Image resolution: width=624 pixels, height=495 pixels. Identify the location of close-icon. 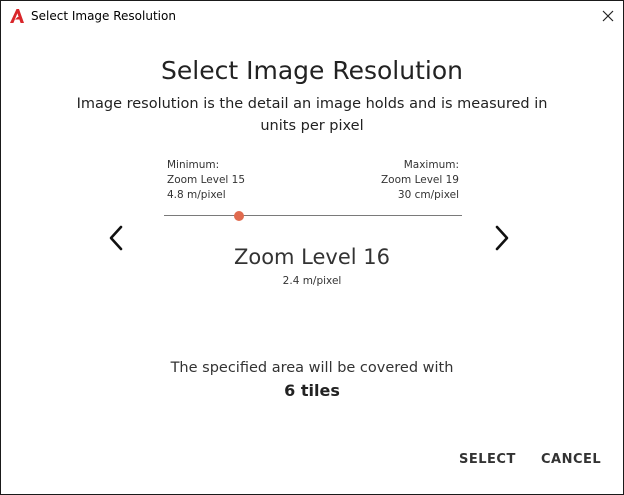
(608, 16).